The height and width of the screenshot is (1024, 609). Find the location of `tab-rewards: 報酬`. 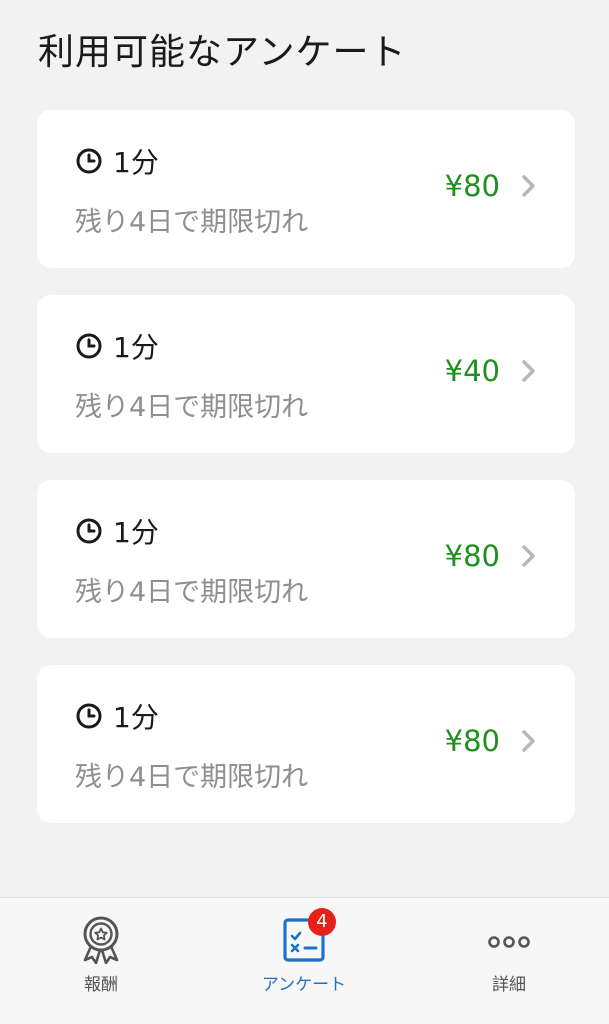

tab-rewards: 報酬 is located at coordinates (101, 964).